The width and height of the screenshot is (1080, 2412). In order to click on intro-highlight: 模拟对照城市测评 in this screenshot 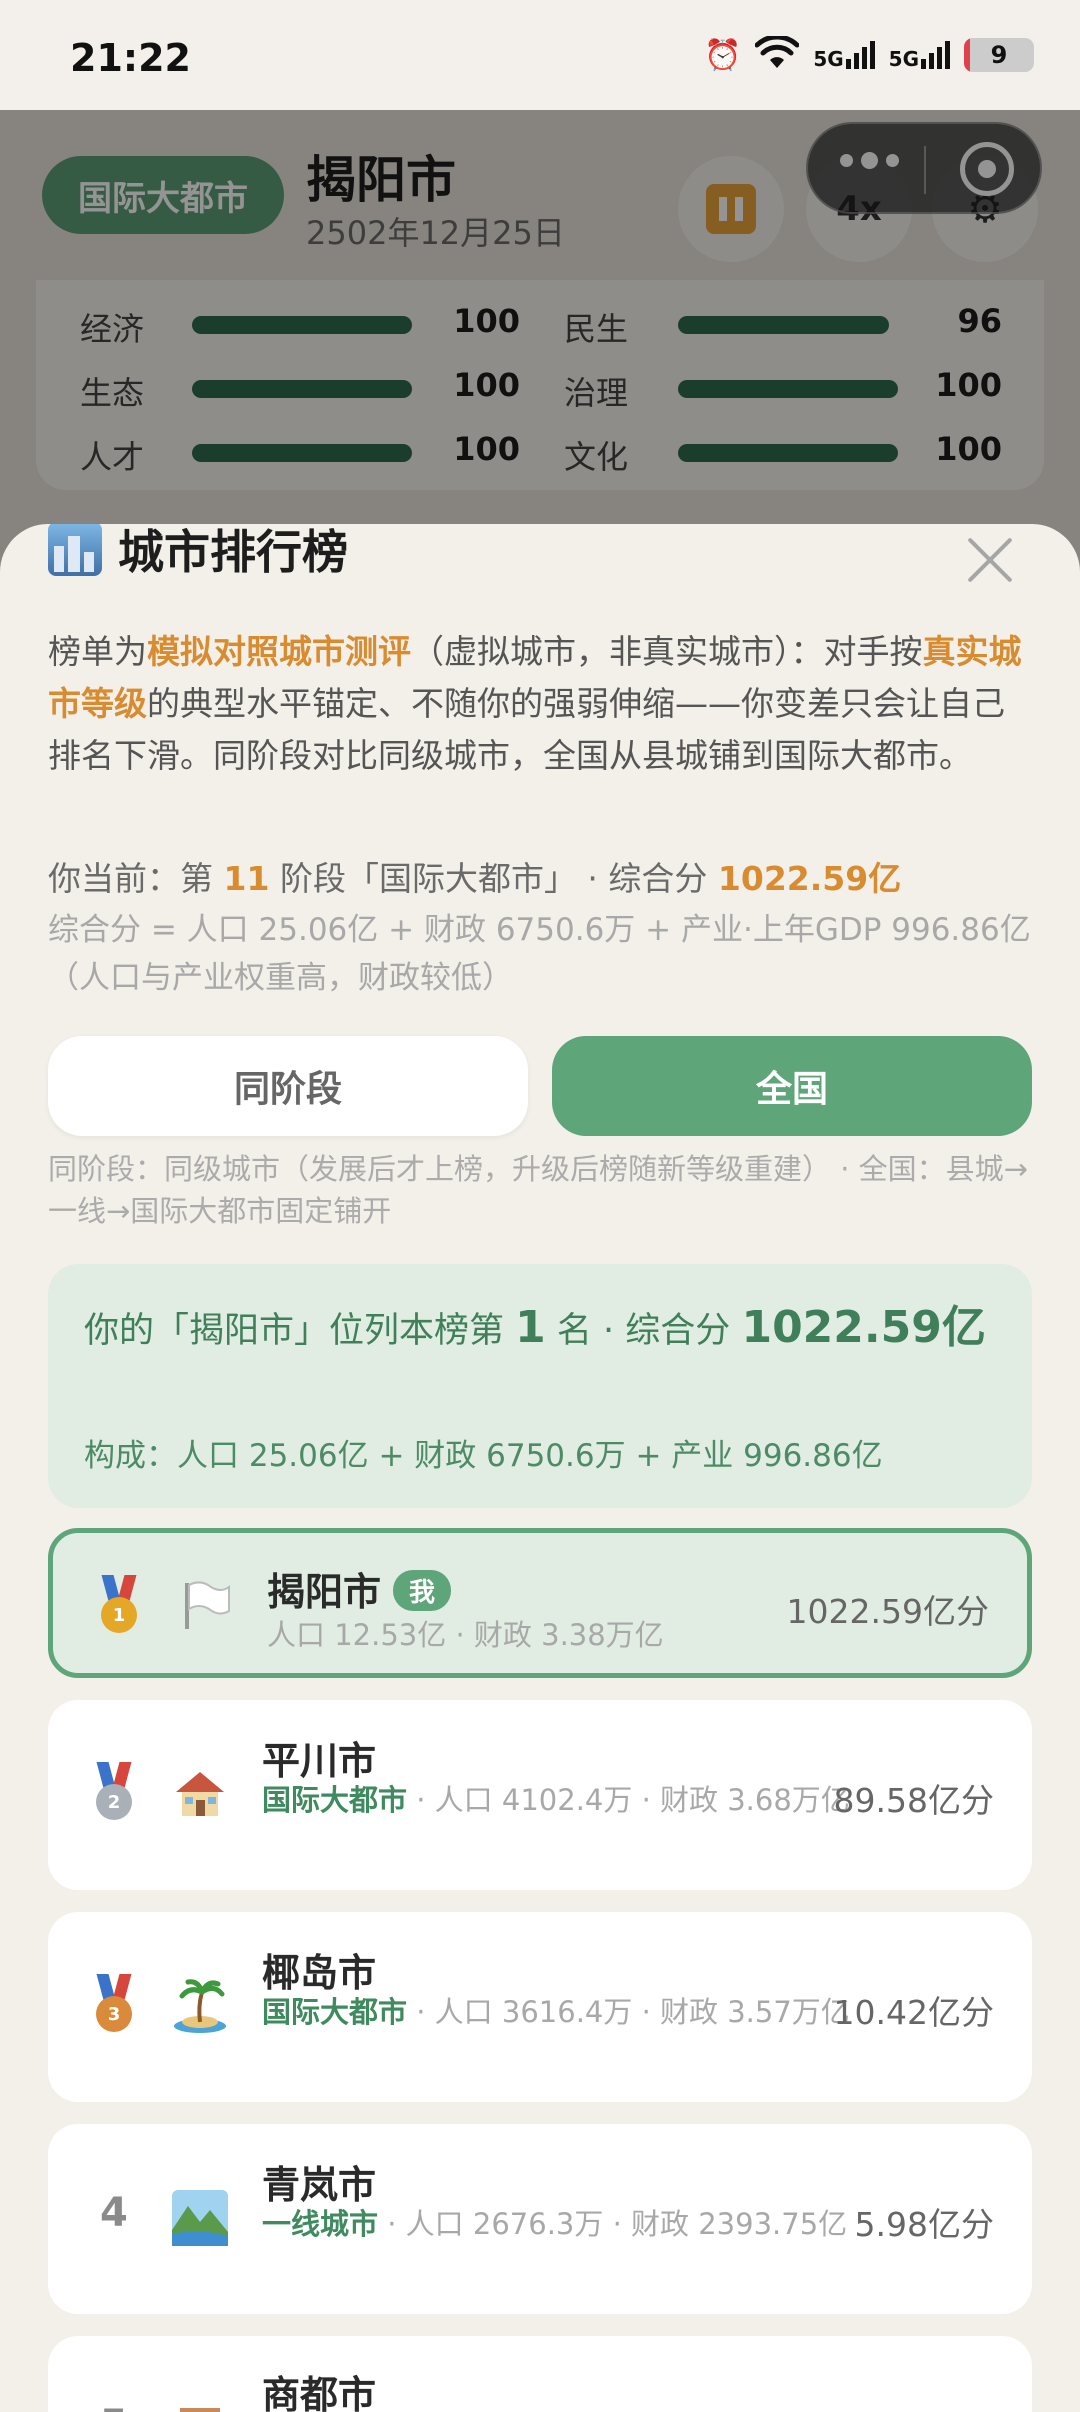, I will do `click(279, 651)`.